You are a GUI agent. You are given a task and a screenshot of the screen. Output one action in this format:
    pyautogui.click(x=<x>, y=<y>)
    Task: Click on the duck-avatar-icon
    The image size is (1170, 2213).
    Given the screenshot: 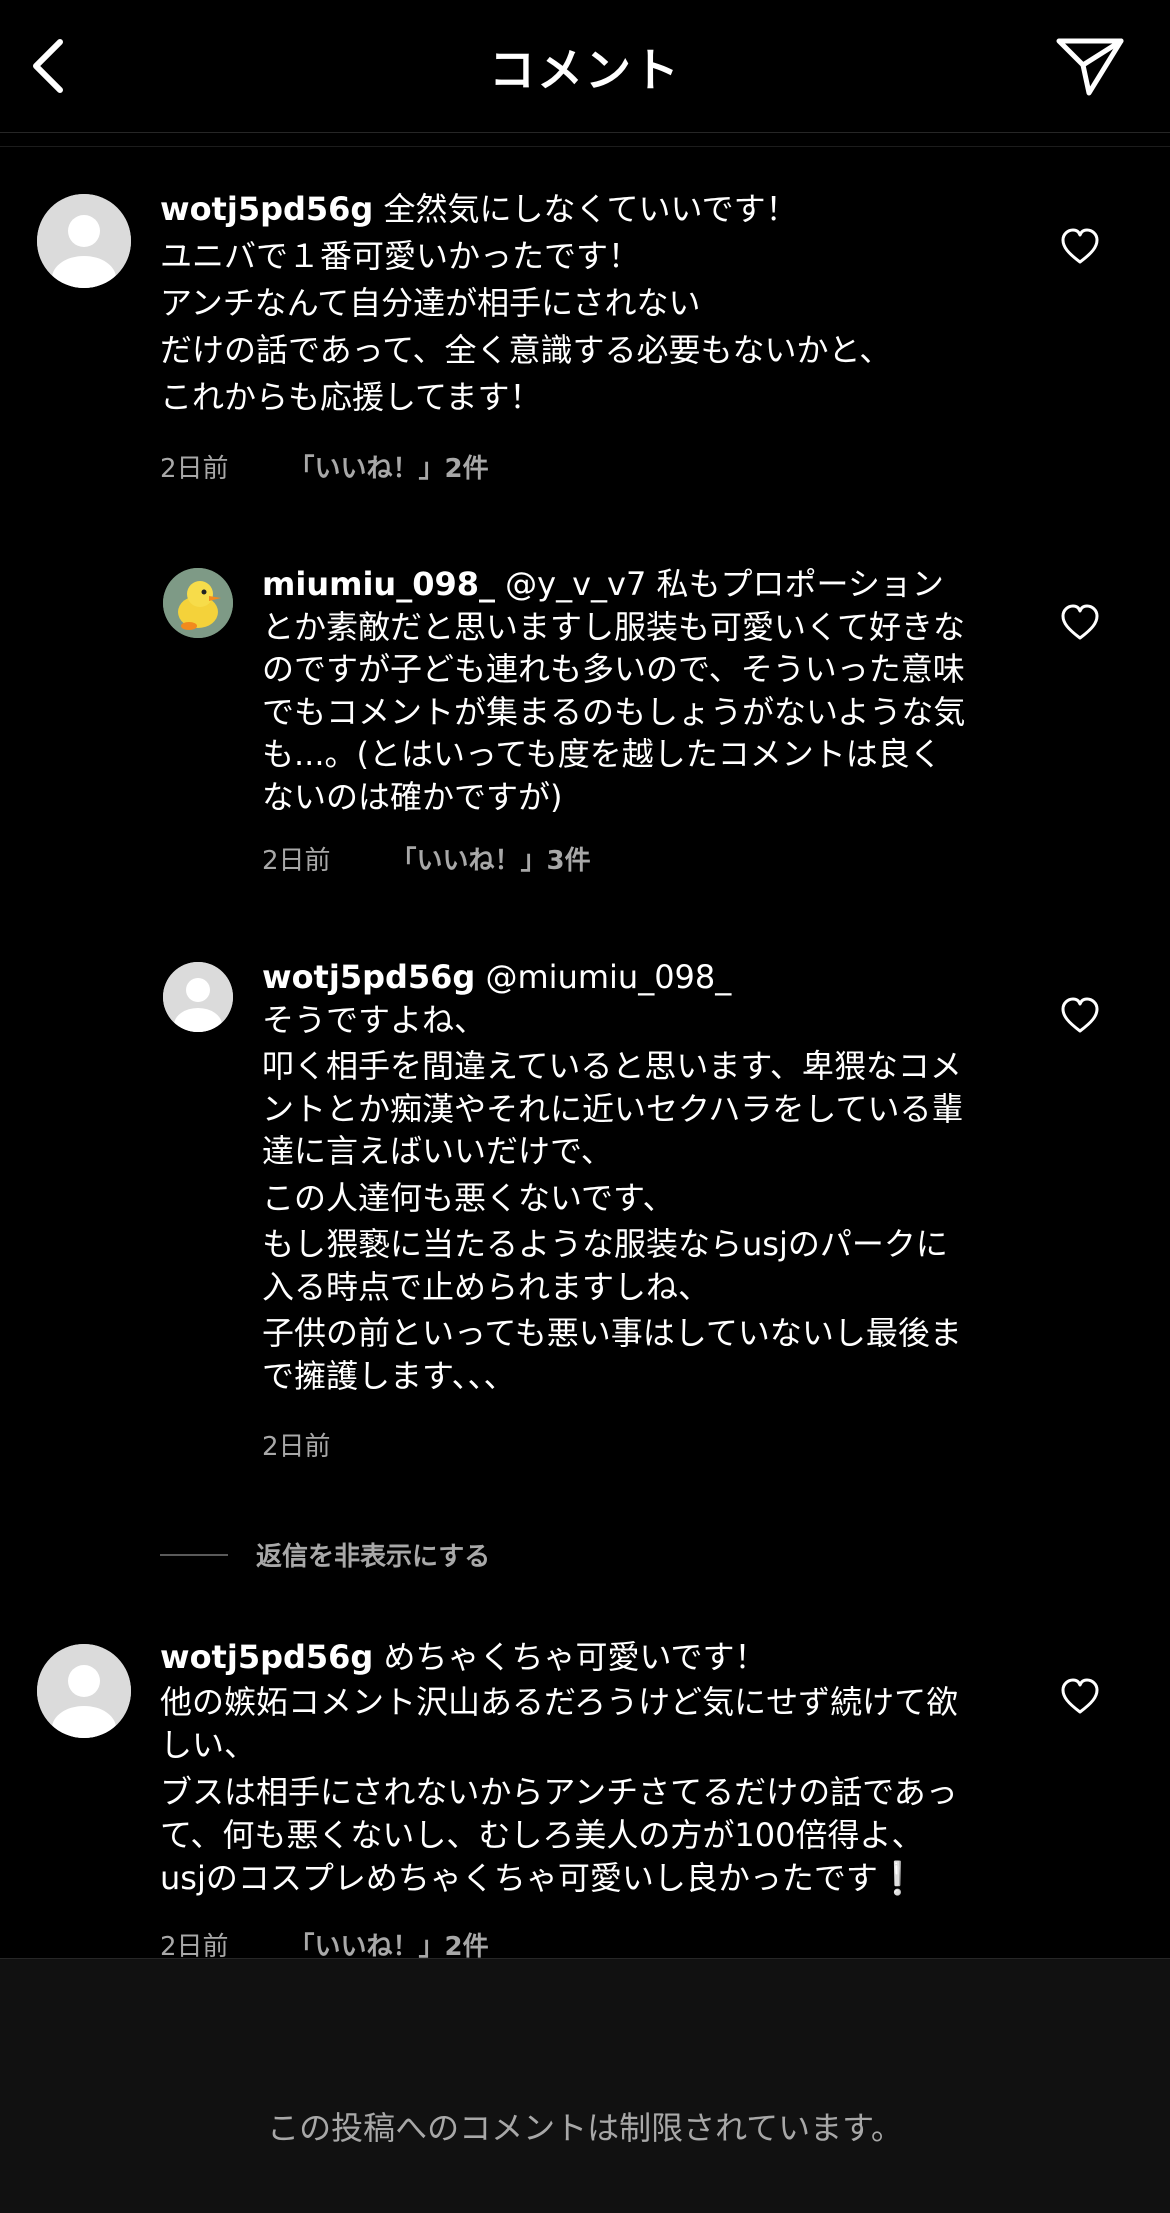 What is the action you would take?
    pyautogui.click(x=198, y=603)
    